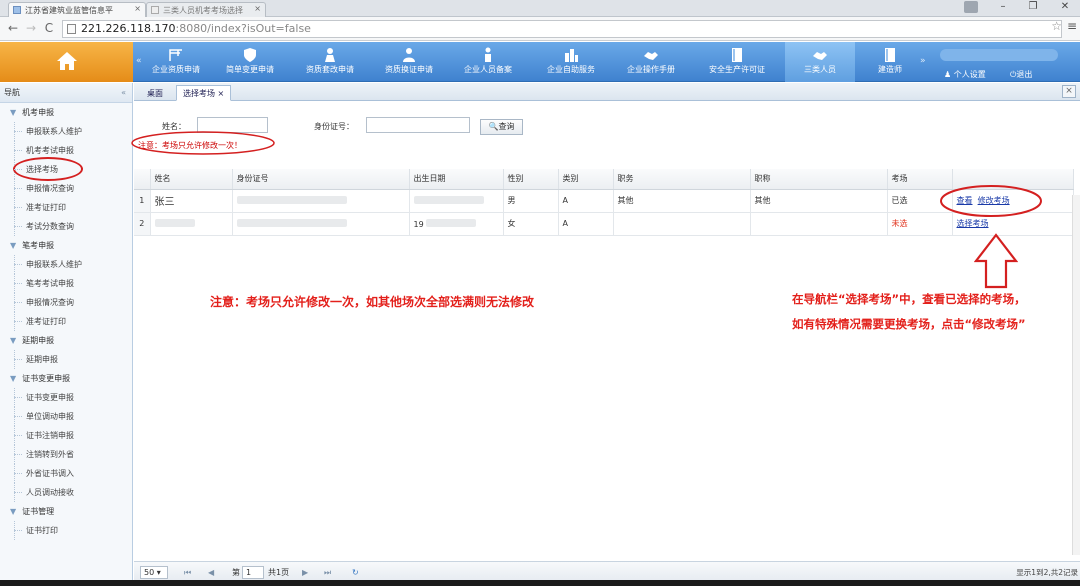 Image resolution: width=1080 pixels, height=586 pixels. I want to click on col-header-birth: 出生日期, so click(456, 179).